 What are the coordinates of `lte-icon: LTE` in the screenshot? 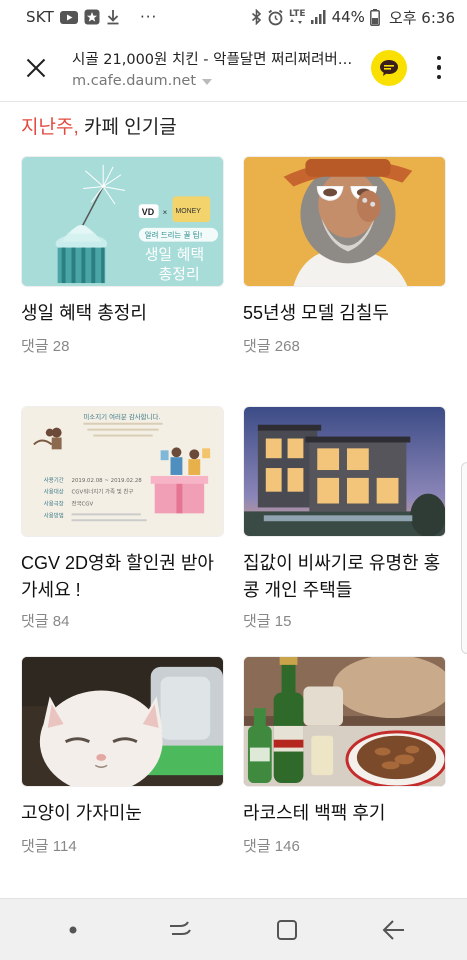 It's located at (297, 17).